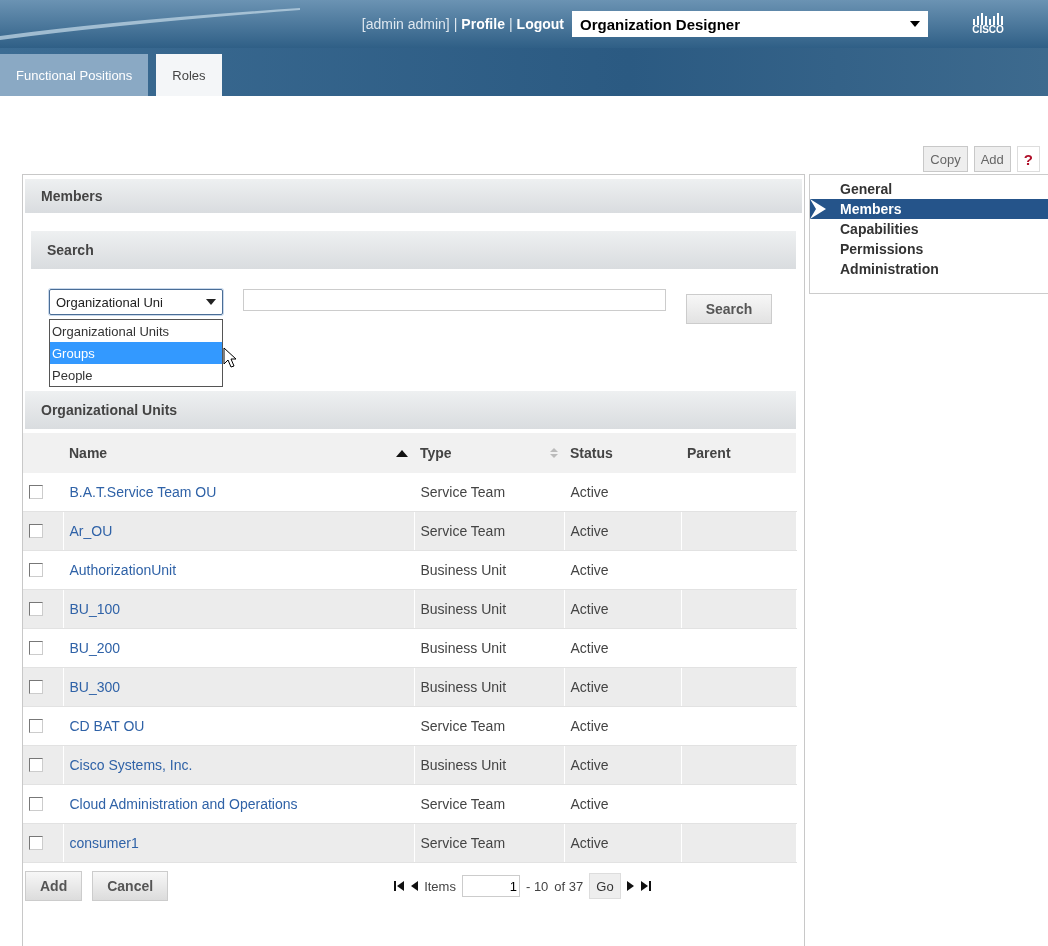 This screenshot has width=1048, height=946. What do you see at coordinates (91, 531) in the screenshot?
I see `name-link: Ar_OU` at bounding box center [91, 531].